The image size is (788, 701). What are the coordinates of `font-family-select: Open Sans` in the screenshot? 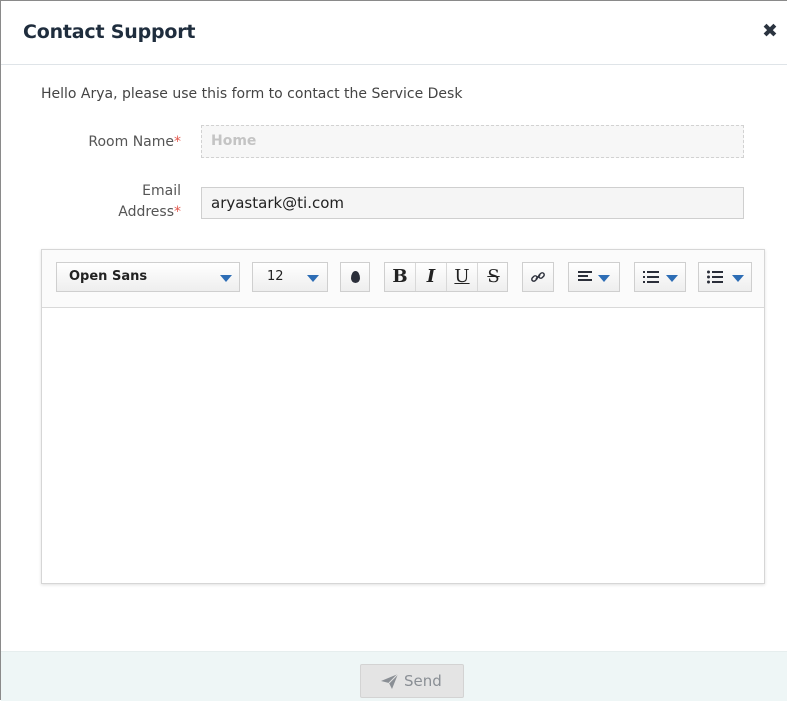 It's located at (148, 277).